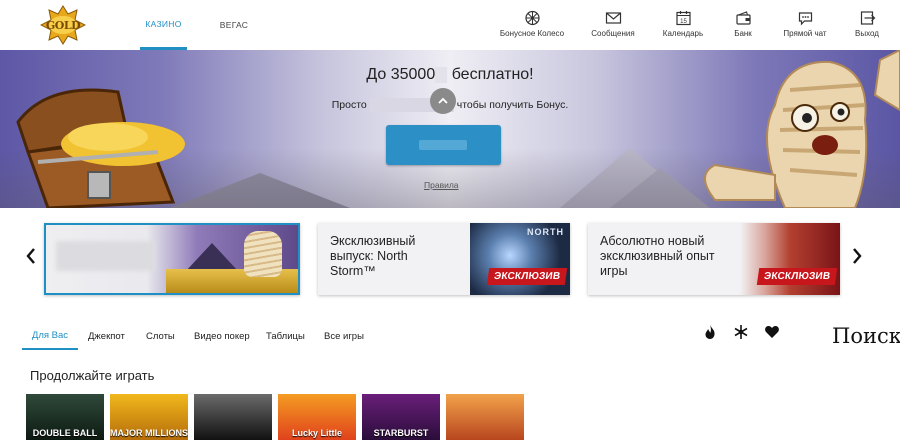 This screenshot has height=440, width=900. Describe the element at coordinates (316, 433) in the screenshot. I see `game-title: Lucky Little` at that location.